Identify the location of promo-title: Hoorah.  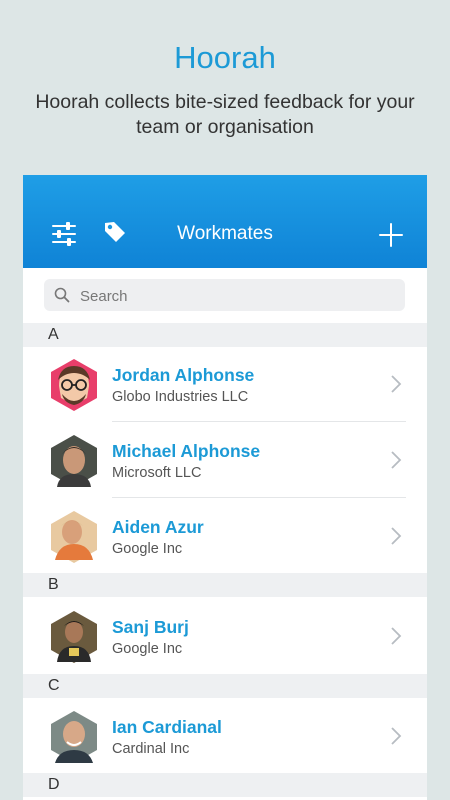
(225, 57).